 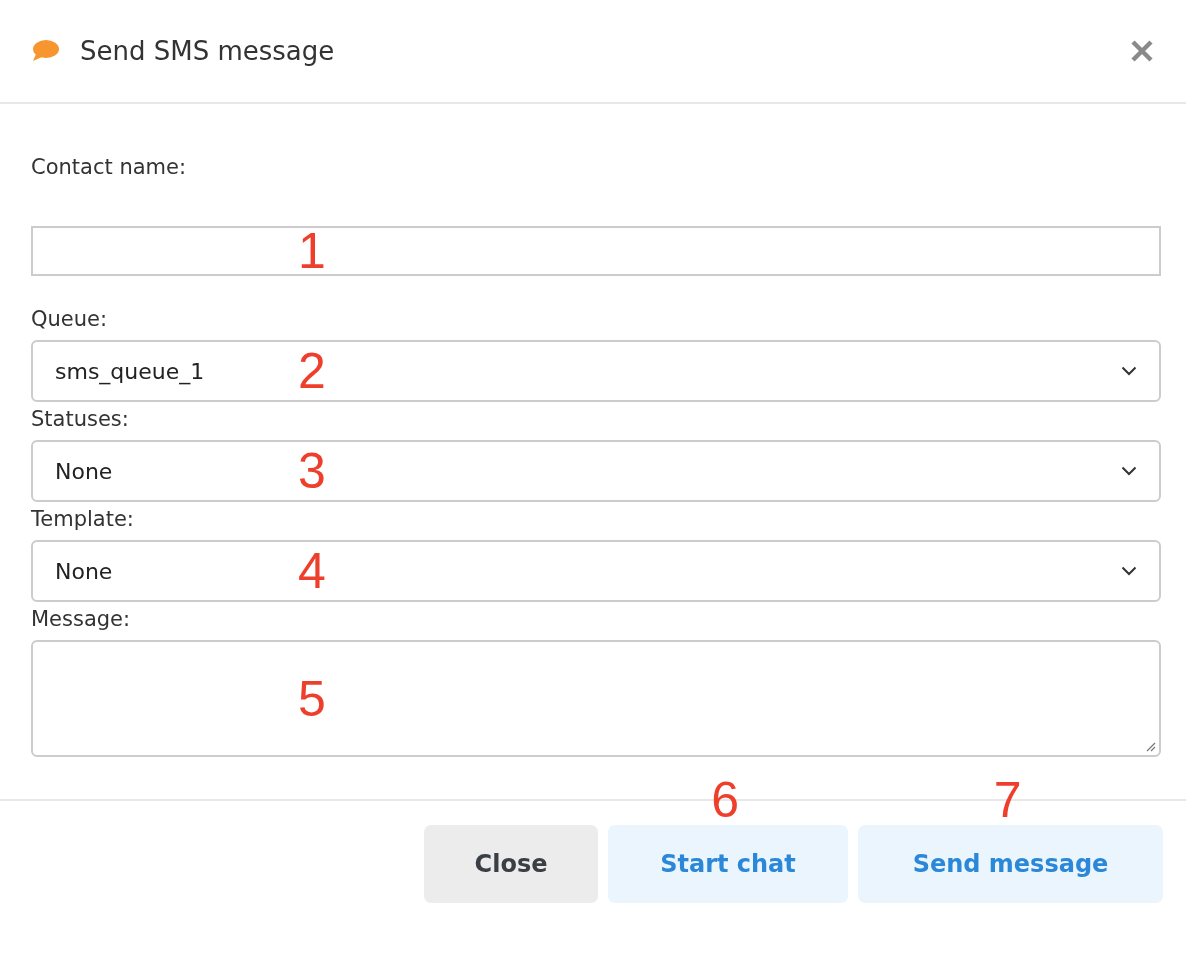 I want to click on annotation-number: 3, so click(x=312, y=471).